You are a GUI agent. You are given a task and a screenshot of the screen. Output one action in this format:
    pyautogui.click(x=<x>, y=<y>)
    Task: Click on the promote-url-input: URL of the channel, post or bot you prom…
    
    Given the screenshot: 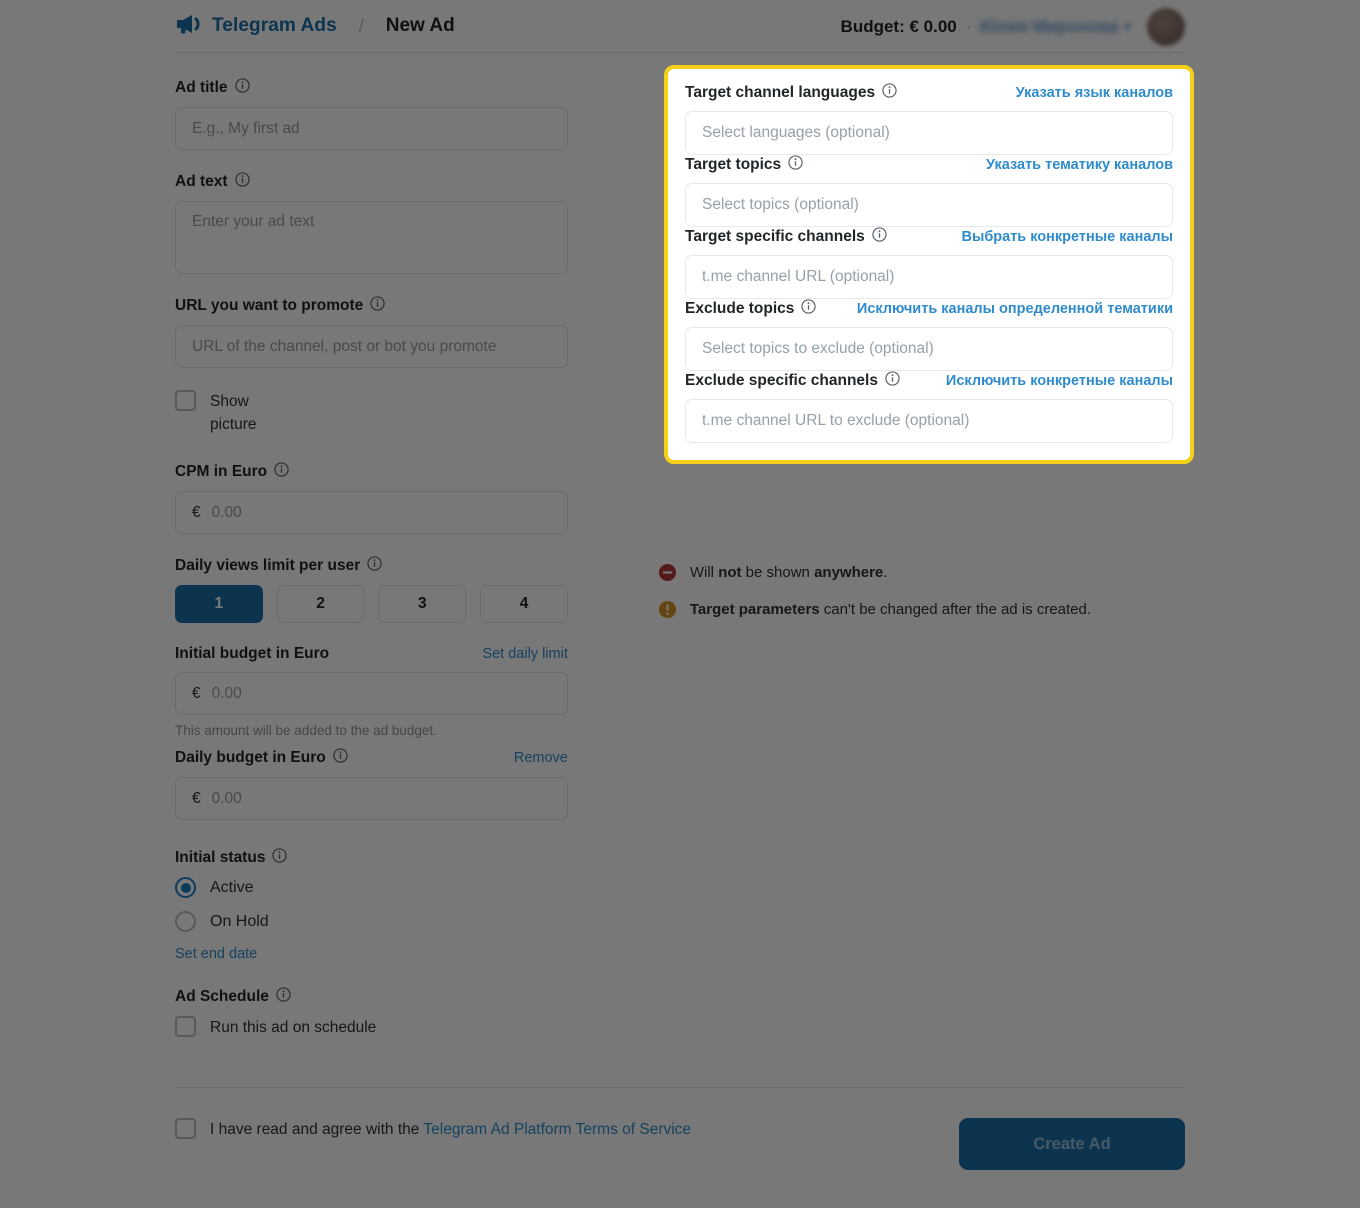 What is the action you would take?
    pyautogui.click(x=371, y=346)
    